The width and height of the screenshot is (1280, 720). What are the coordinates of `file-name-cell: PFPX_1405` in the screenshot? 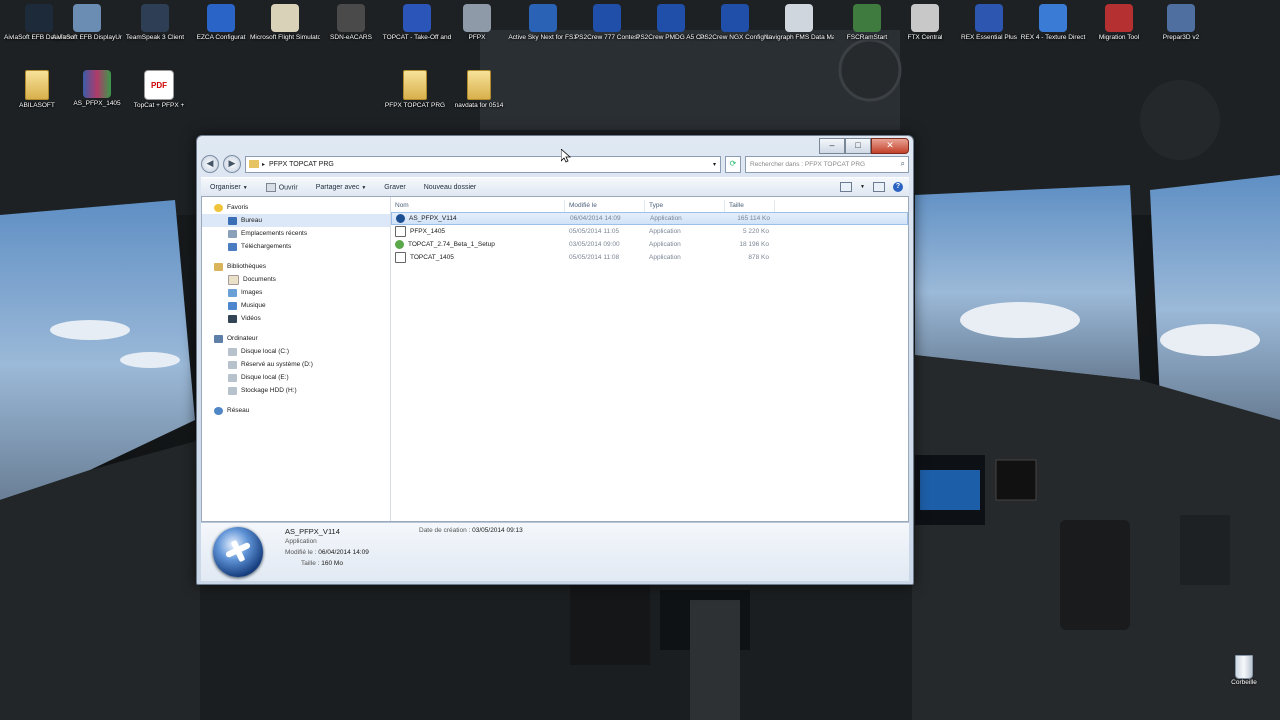 It's located at (478, 231).